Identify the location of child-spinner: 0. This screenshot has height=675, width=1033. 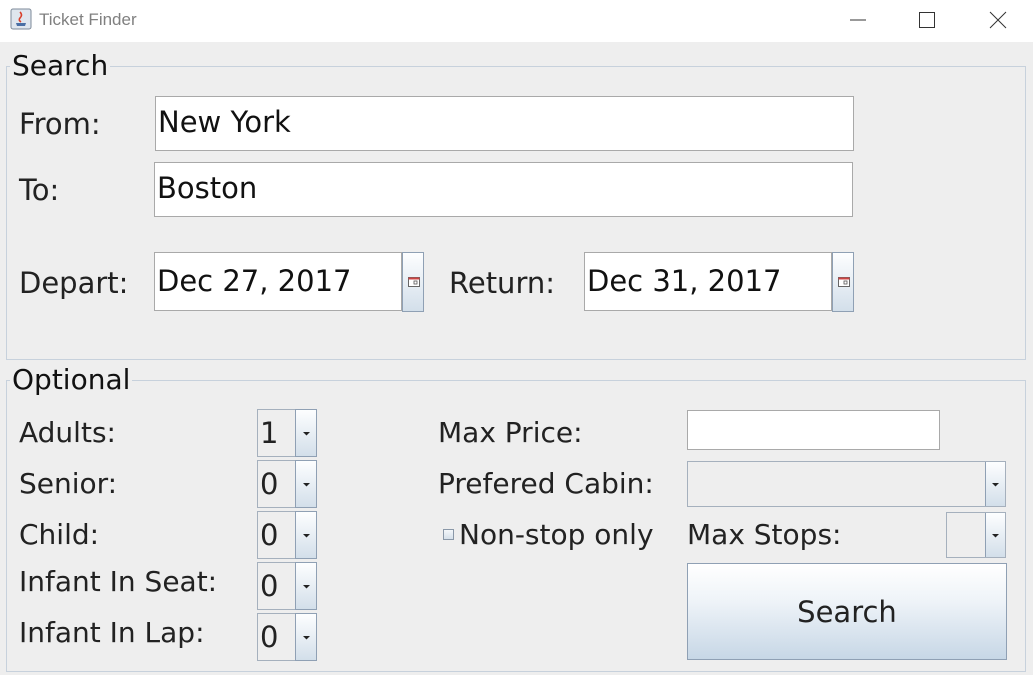
(287, 535).